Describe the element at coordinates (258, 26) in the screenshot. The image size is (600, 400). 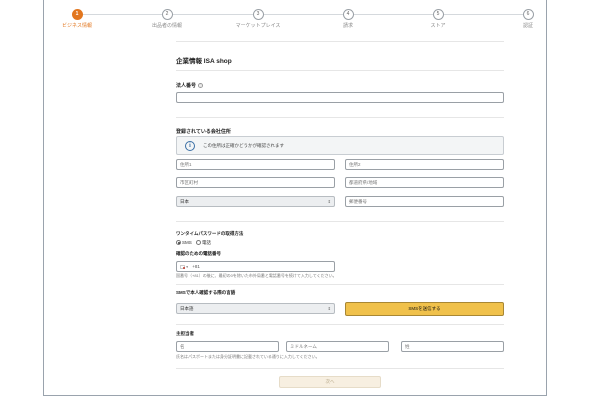
I see `step-label: マーケットプレイス` at that location.